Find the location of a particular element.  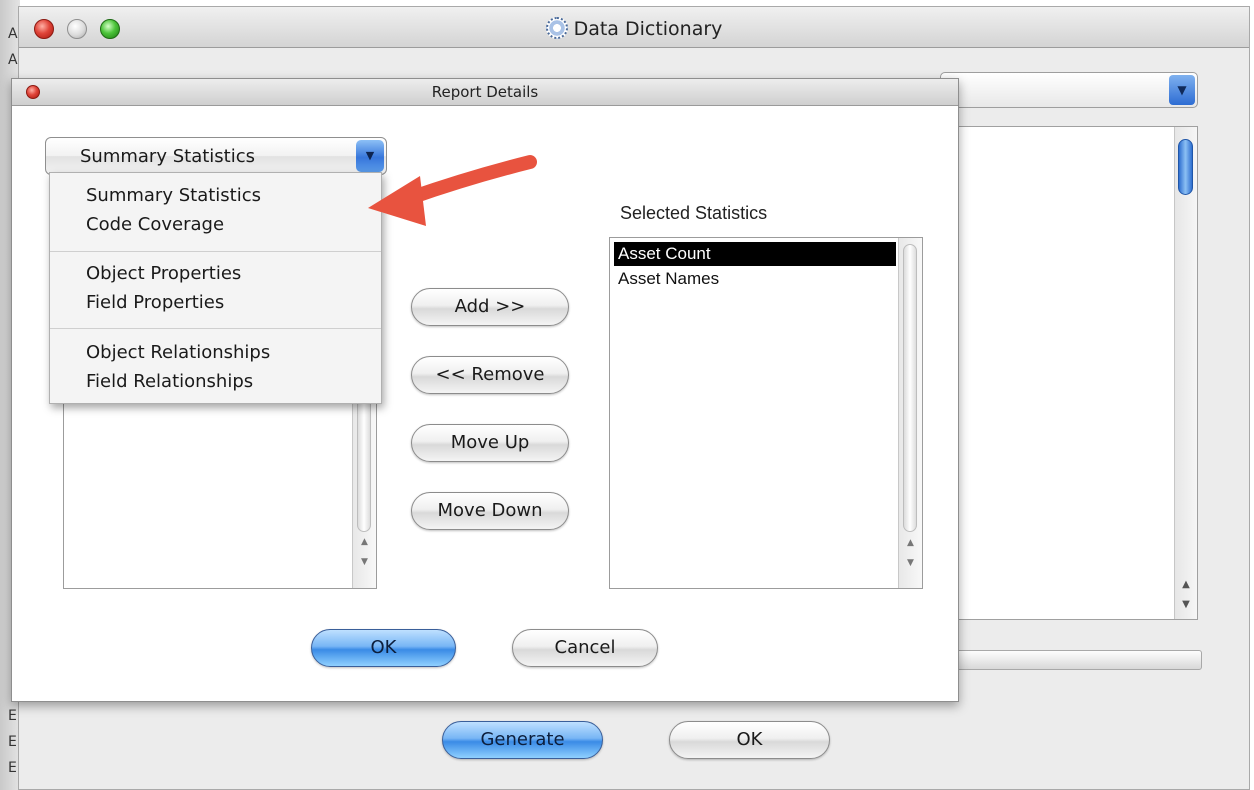

main-ok-button: OK is located at coordinates (749, 740).